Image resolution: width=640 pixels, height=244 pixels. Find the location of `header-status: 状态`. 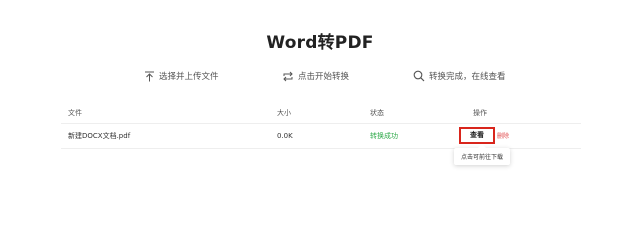

header-status: 状态 is located at coordinates (377, 113).